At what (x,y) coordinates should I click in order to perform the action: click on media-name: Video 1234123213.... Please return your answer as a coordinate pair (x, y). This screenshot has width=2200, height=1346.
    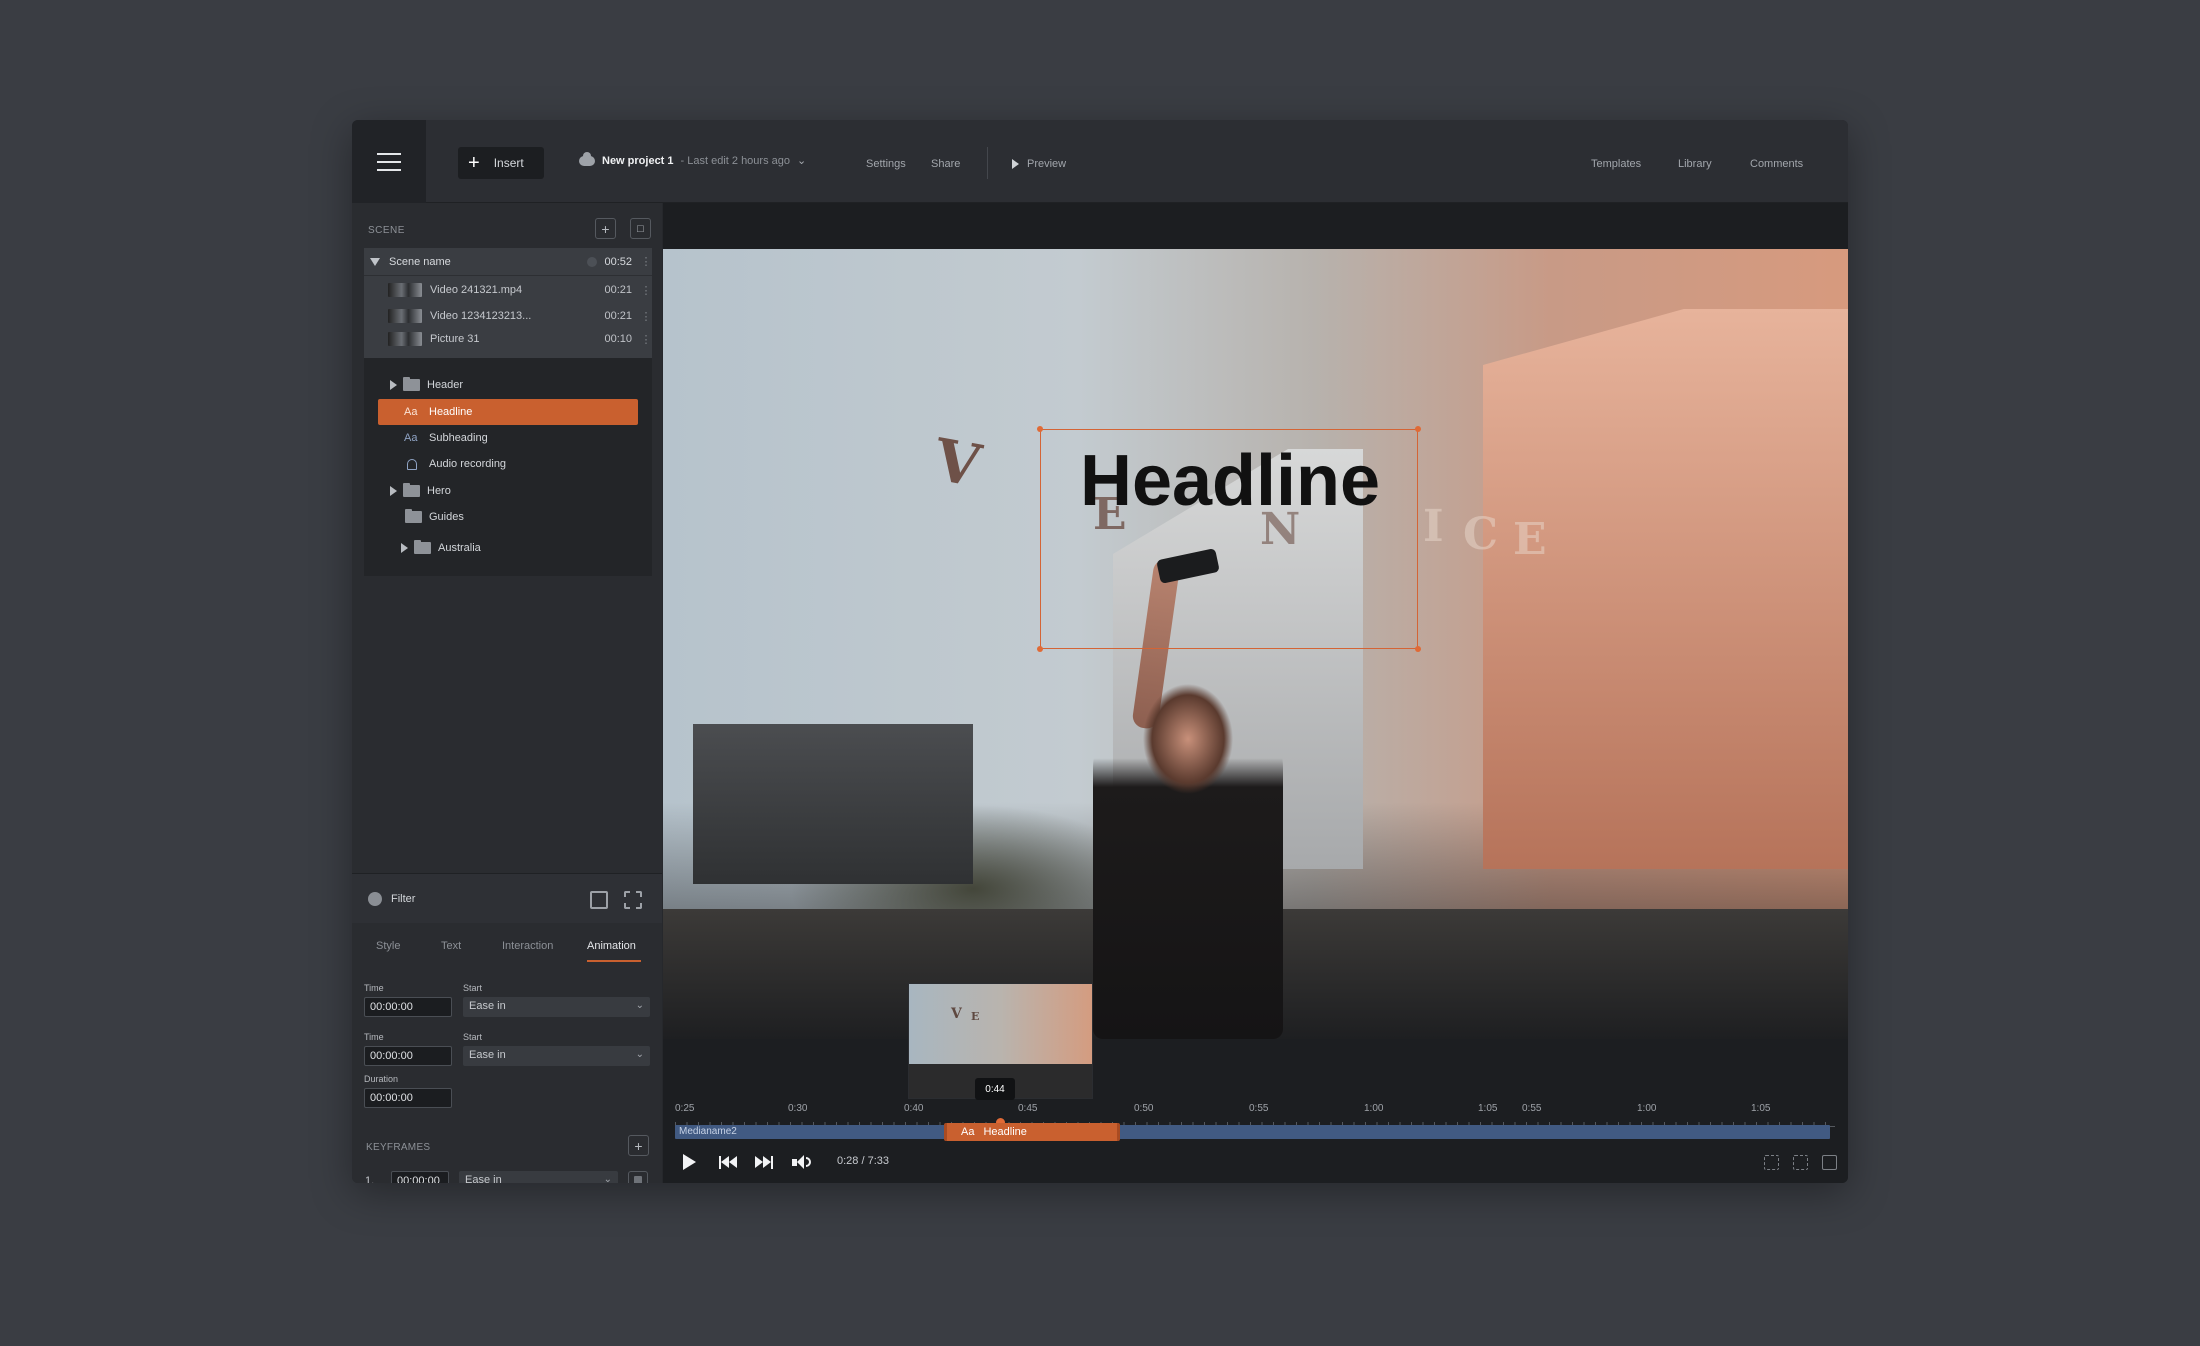
    Looking at the image, I should click on (481, 316).